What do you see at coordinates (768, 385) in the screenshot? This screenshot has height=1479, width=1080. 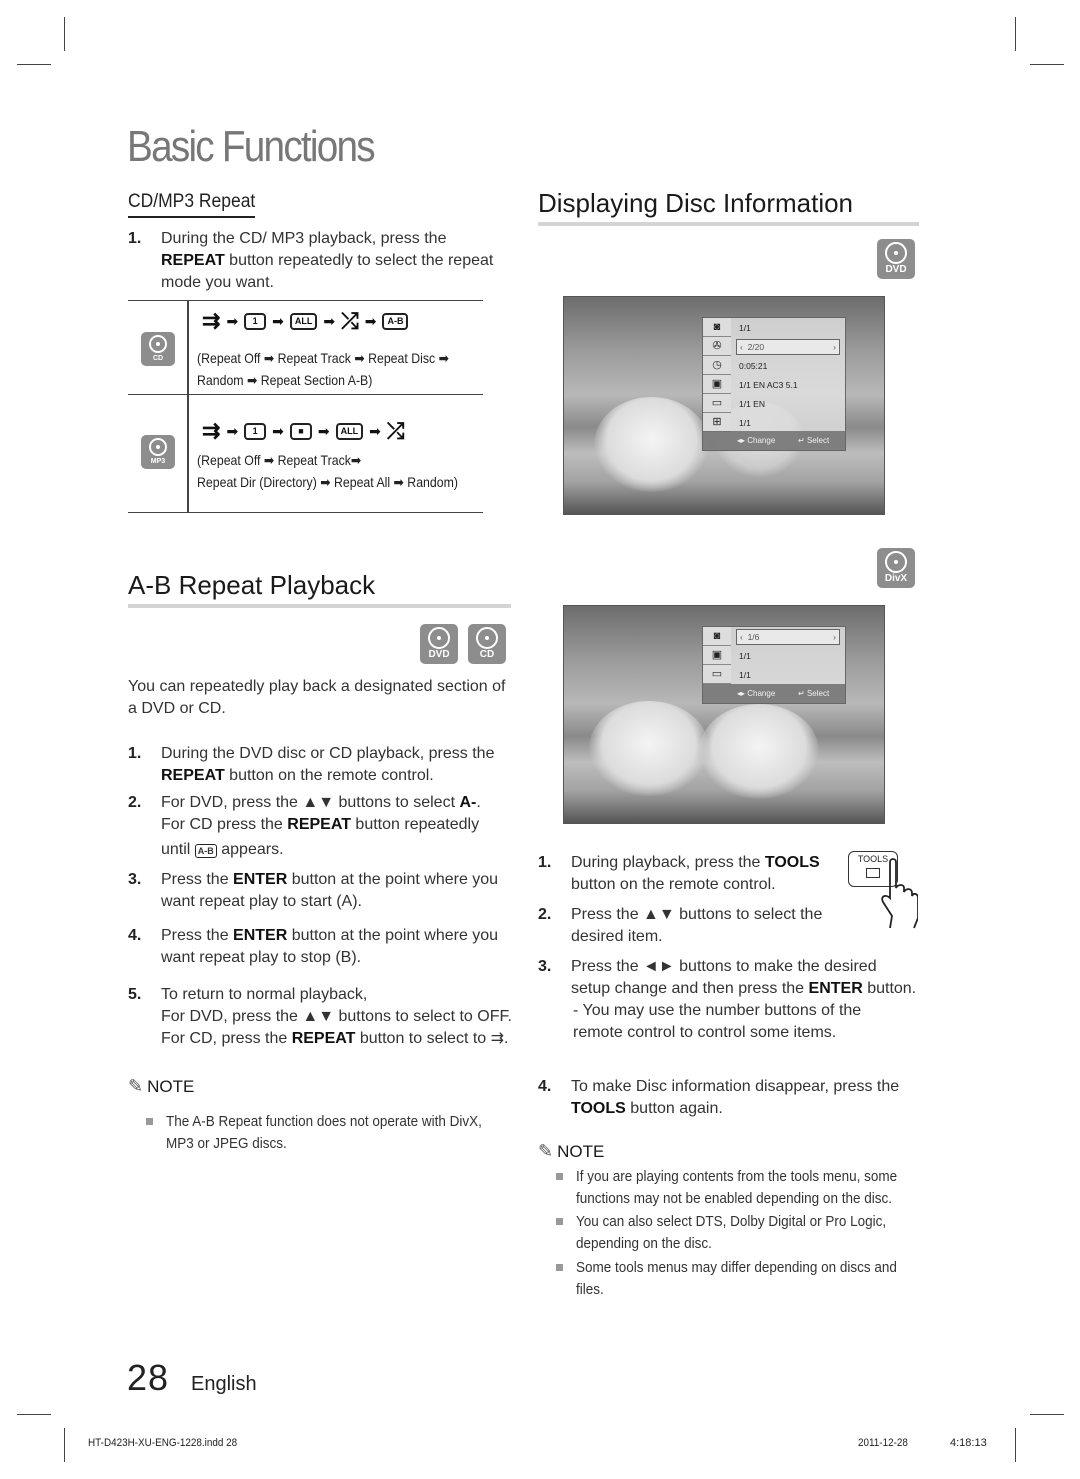 I see `osd-audio-value: 1/1 EN AC3 5.1` at bounding box center [768, 385].